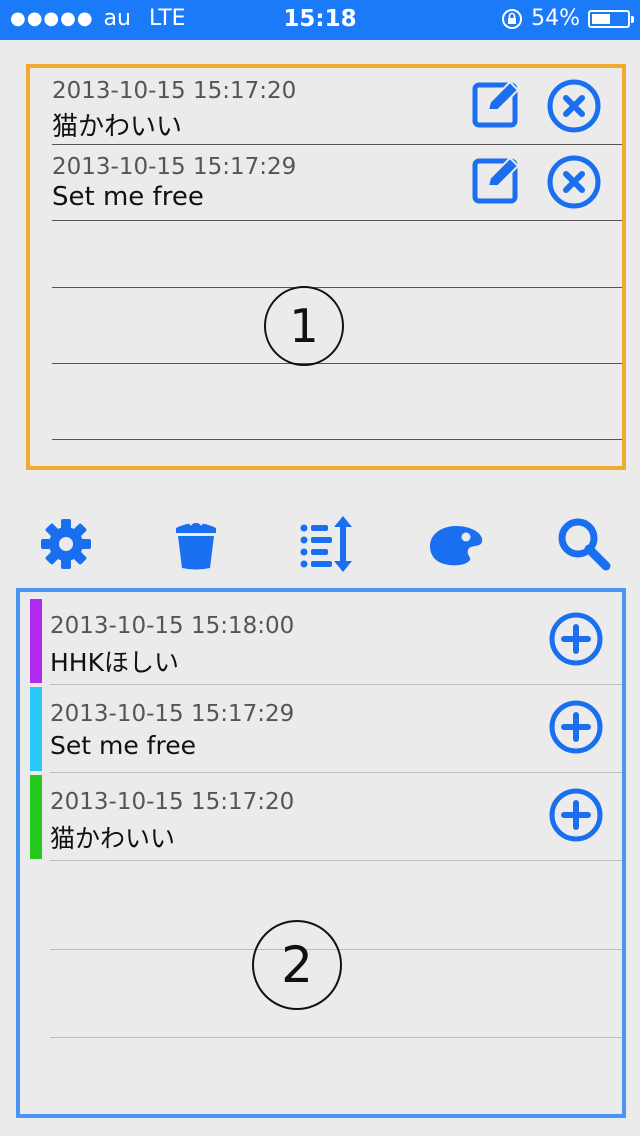 The height and width of the screenshot is (1136, 640). What do you see at coordinates (512, 19) in the screenshot?
I see `rotation-lock-icon` at bounding box center [512, 19].